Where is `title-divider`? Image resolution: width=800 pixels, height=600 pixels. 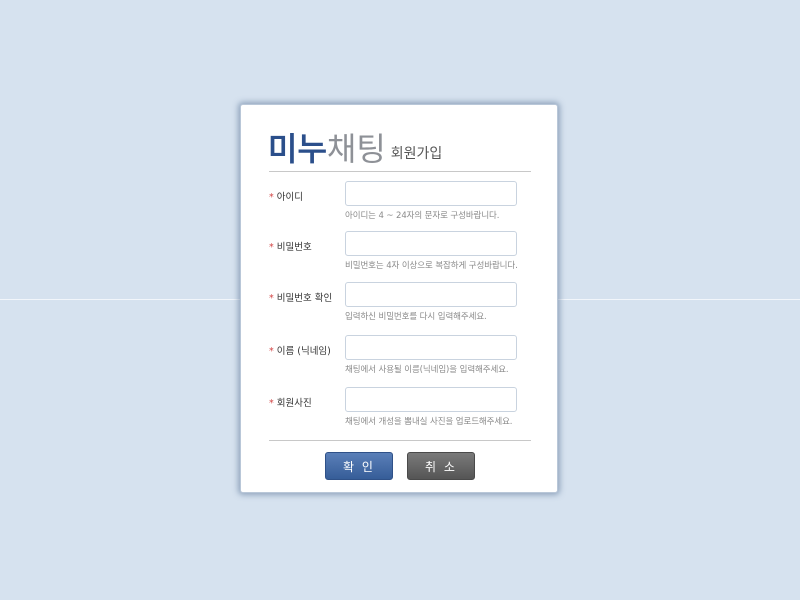 title-divider is located at coordinates (400, 171).